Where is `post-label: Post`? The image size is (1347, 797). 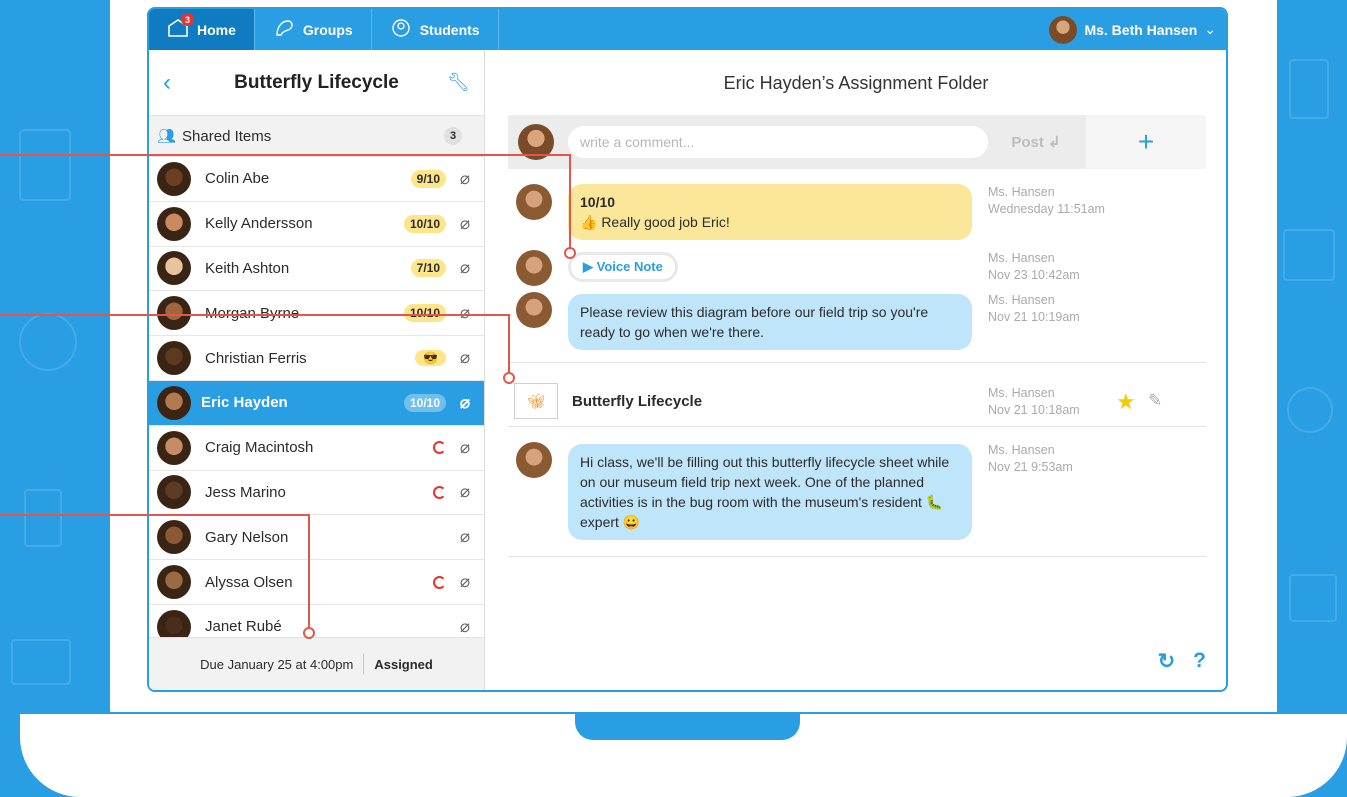 post-label: Post is located at coordinates (1027, 142).